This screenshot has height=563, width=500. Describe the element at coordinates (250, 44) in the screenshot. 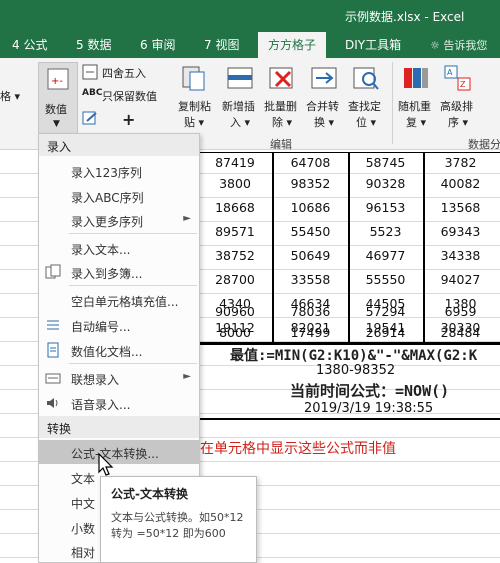

I see `ribbon-tabs: 4 公式 5 数据 6 审阅 7 视图 方方格子 DIY工具箱 ☼ 告诉我您` at that location.